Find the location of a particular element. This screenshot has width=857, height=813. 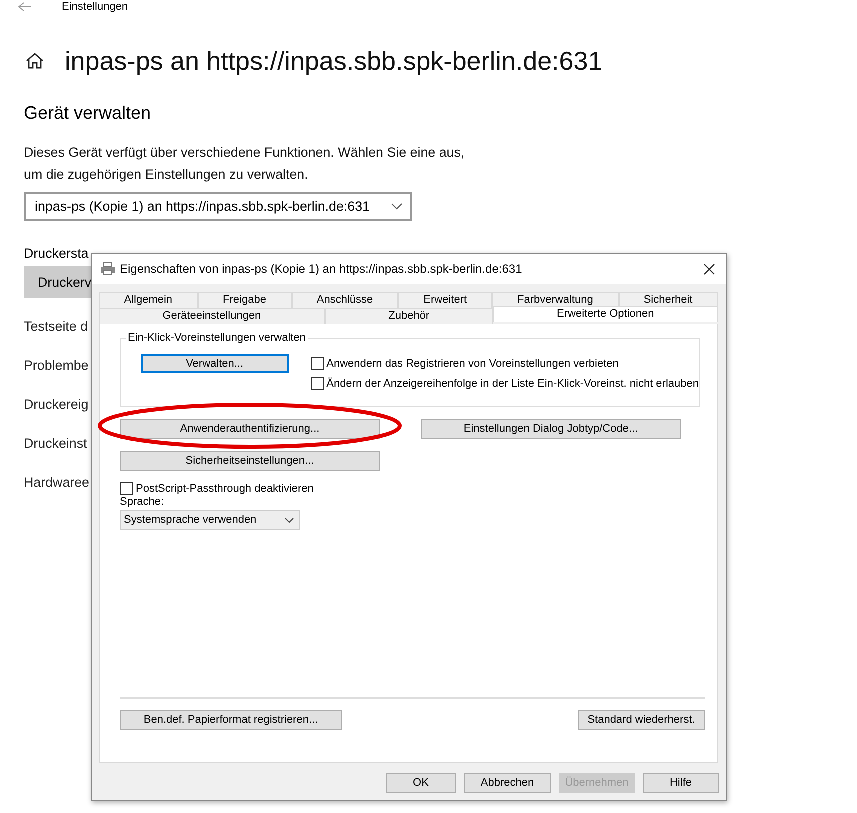

tab: Erweitert is located at coordinates (445, 300).